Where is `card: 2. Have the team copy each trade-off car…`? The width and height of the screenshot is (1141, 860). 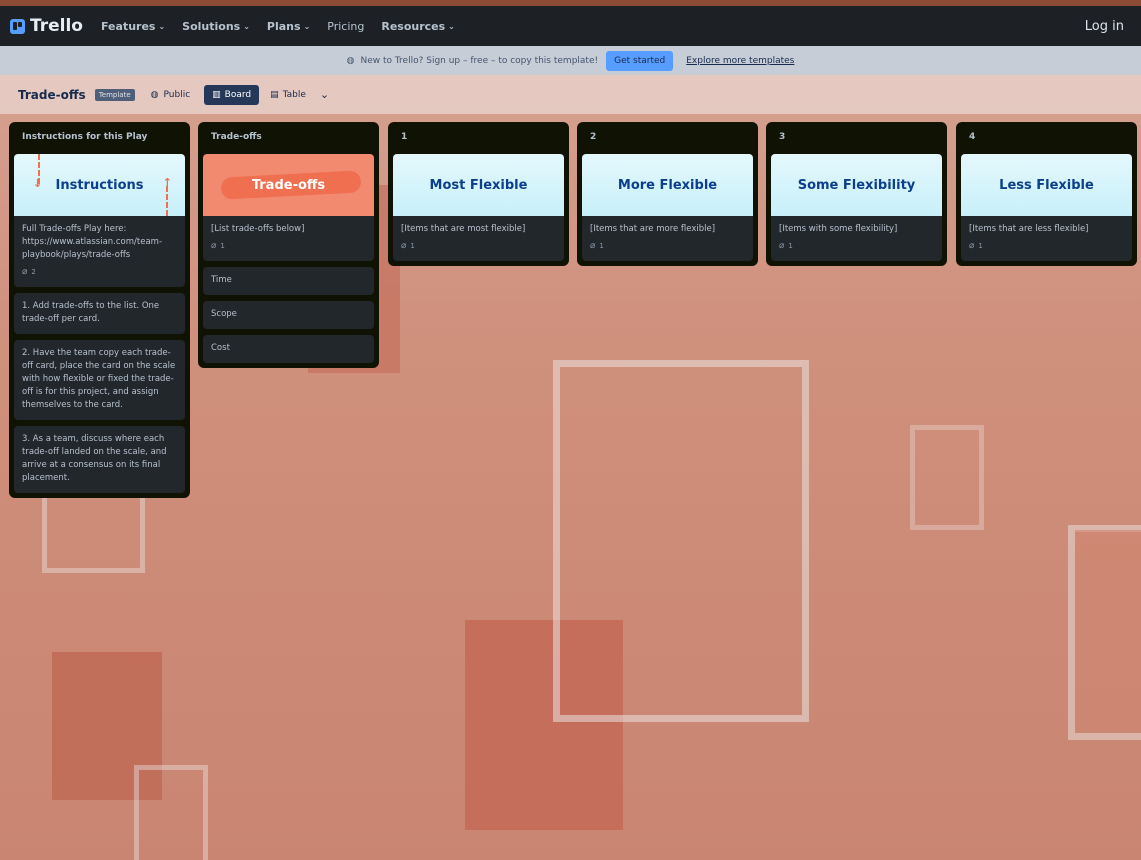
card: 2. Have the team copy each trade-off car… is located at coordinates (99, 380).